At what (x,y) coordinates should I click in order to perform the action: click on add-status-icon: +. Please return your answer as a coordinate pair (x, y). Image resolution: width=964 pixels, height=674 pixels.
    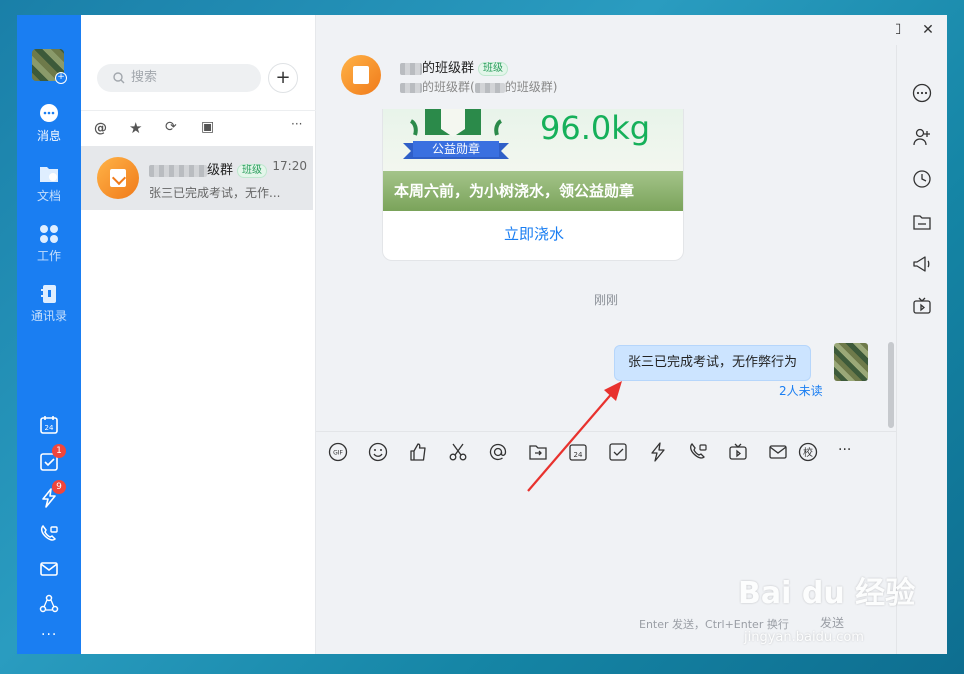
    Looking at the image, I should click on (61, 78).